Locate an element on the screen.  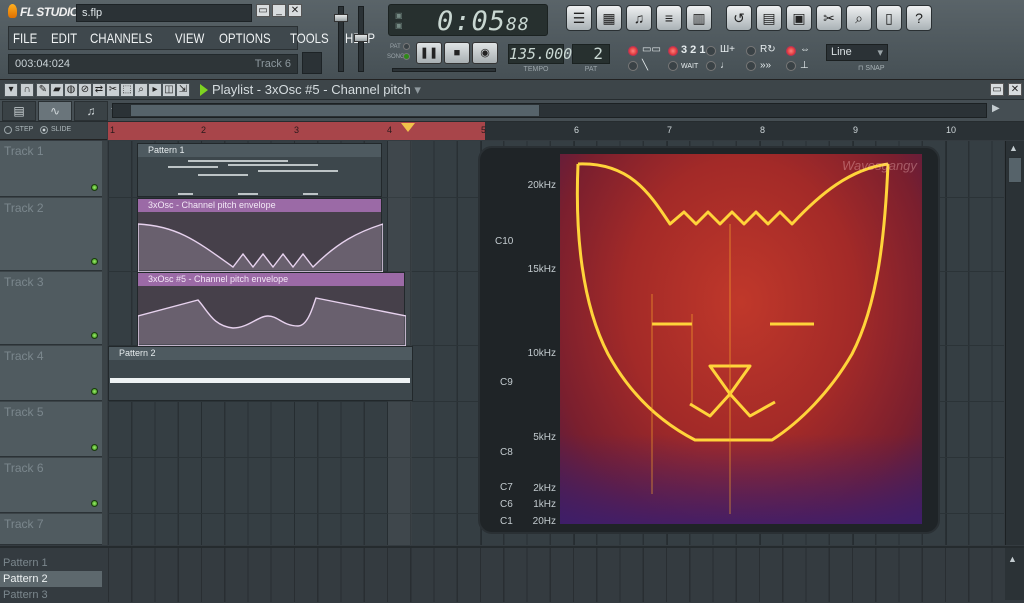
envelope-2-clip: 3xOsc #5 - Channel pitch envelope is located at coordinates (271, 309).